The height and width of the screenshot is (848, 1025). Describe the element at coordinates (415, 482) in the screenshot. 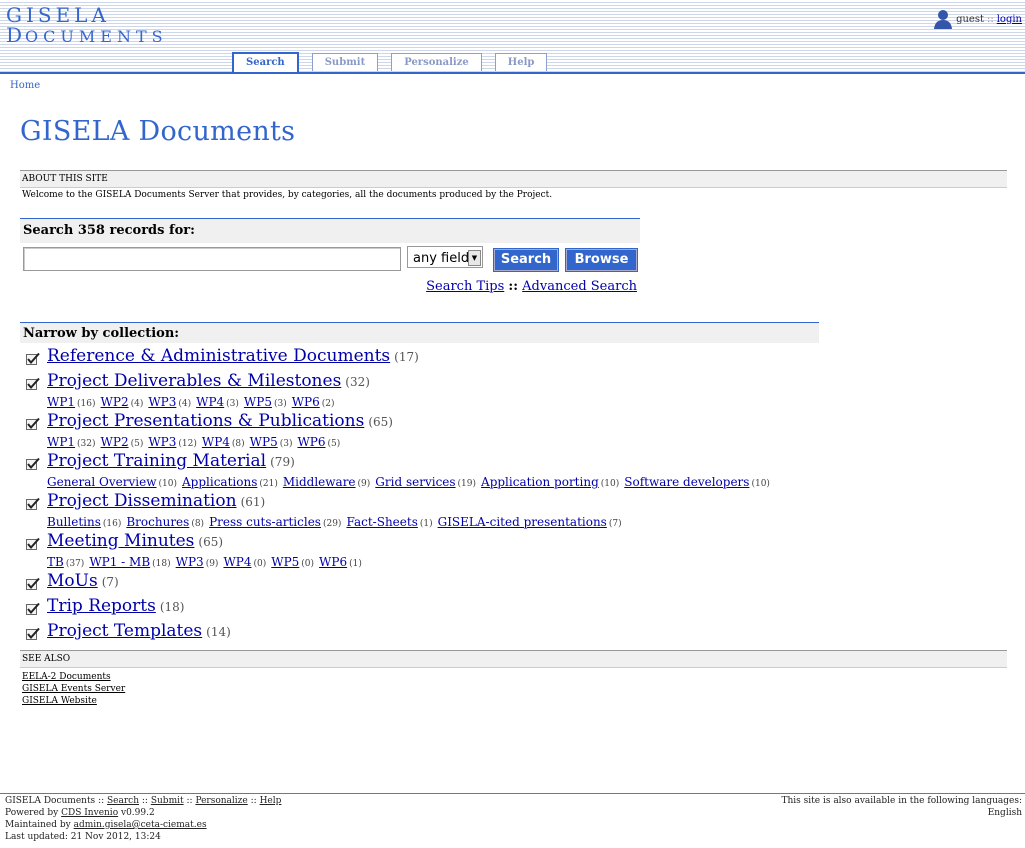

I see `subcollection-link: Grid services` at that location.